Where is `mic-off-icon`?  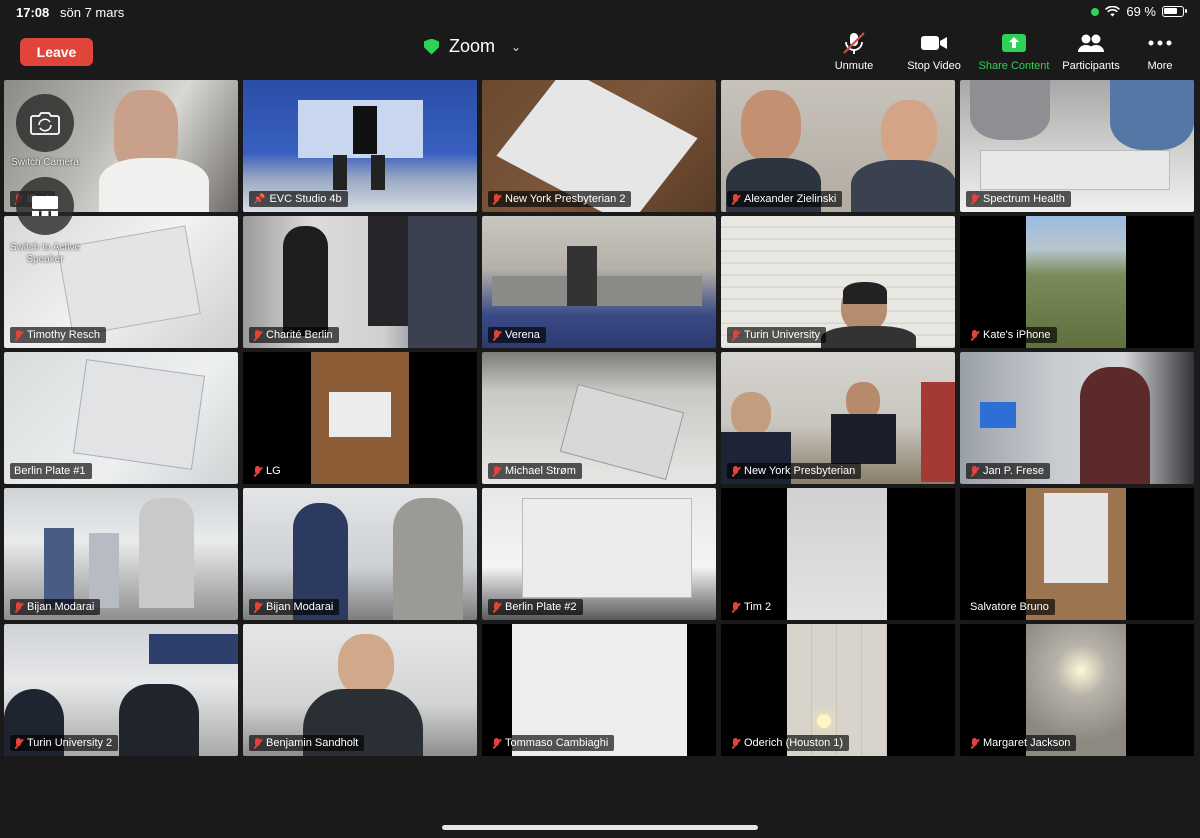
mic-off-icon is located at coordinates (854, 43).